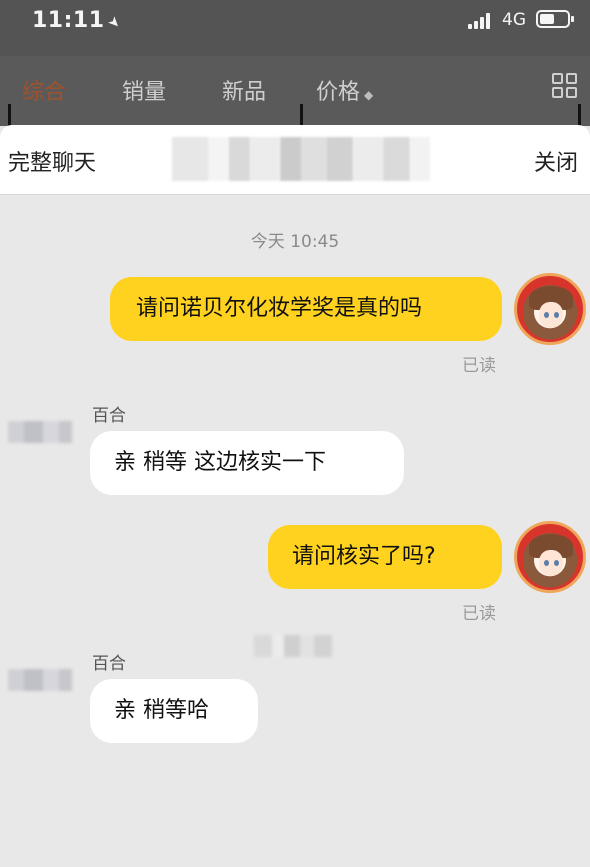  I want to click on status-time: 11:11➤, so click(78, 20).